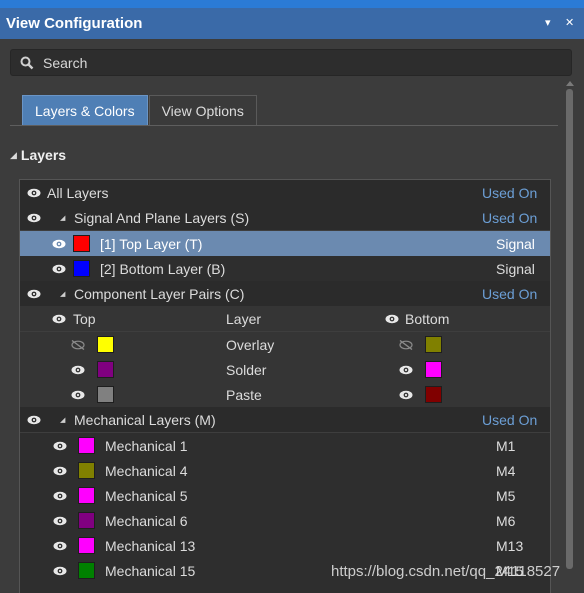 The width and height of the screenshot is (584, 593). What do you see at coordinates (285, 445) in the screenshot?
I see `row-mechanical-1: Mechanical 1 M1` at bounding box center [285, 445].